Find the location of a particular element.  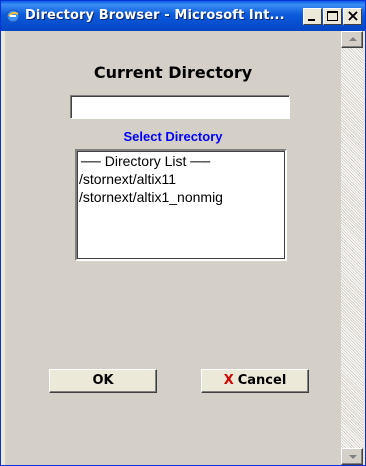

arrow-down-icon is located at coordinates (353, 457).